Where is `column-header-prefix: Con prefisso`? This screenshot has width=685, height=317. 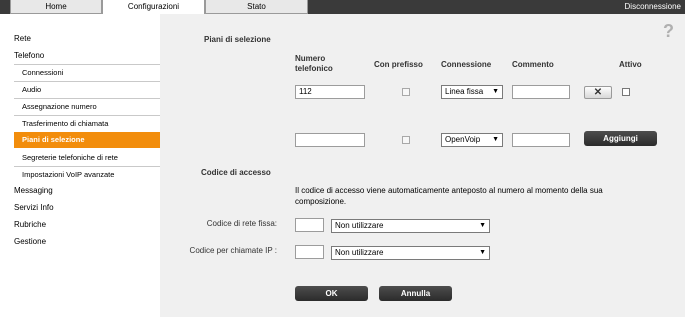 column-header-prefix: Con prefisso is located at coordinates (398, 64).